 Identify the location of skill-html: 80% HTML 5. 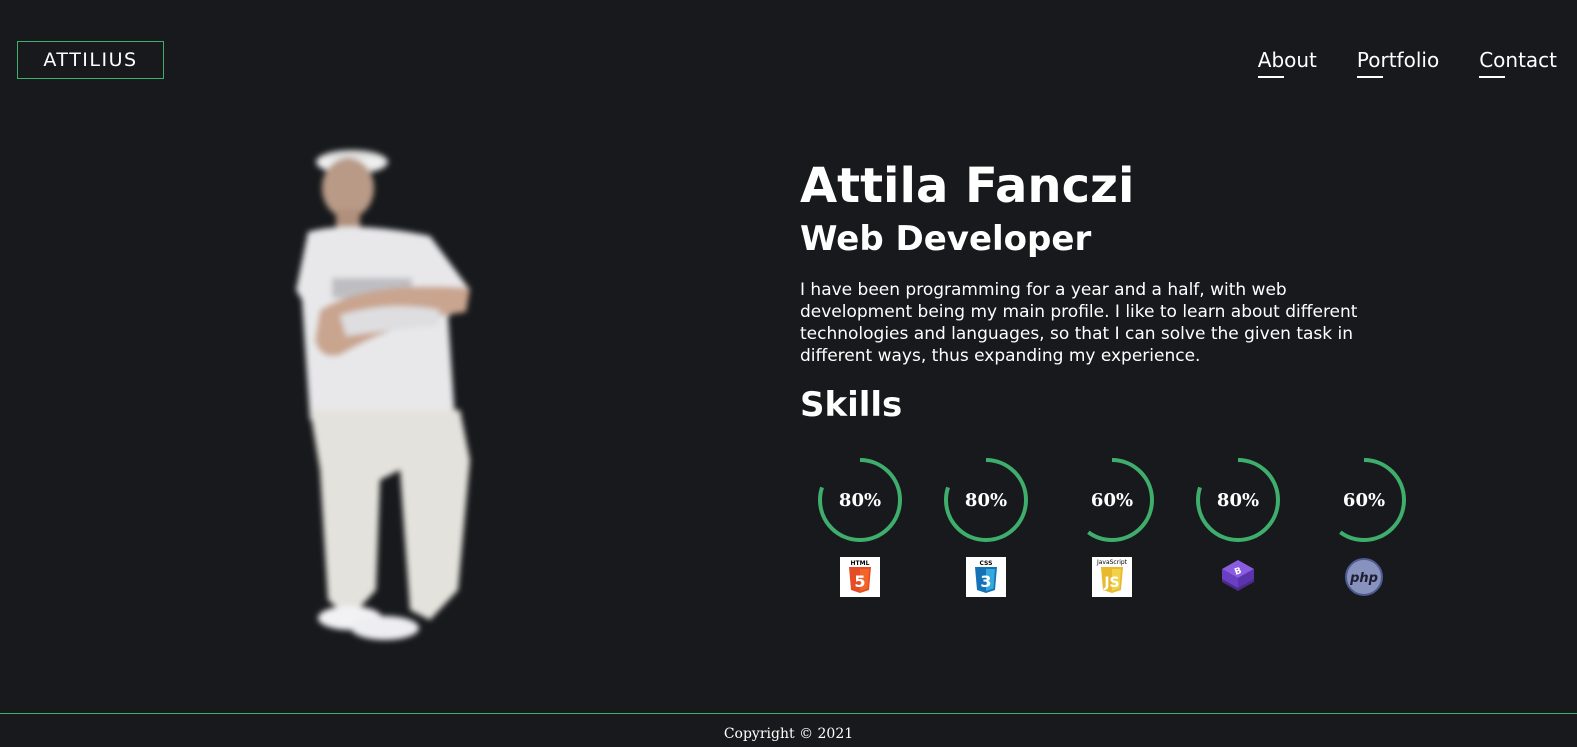
(860, 526).